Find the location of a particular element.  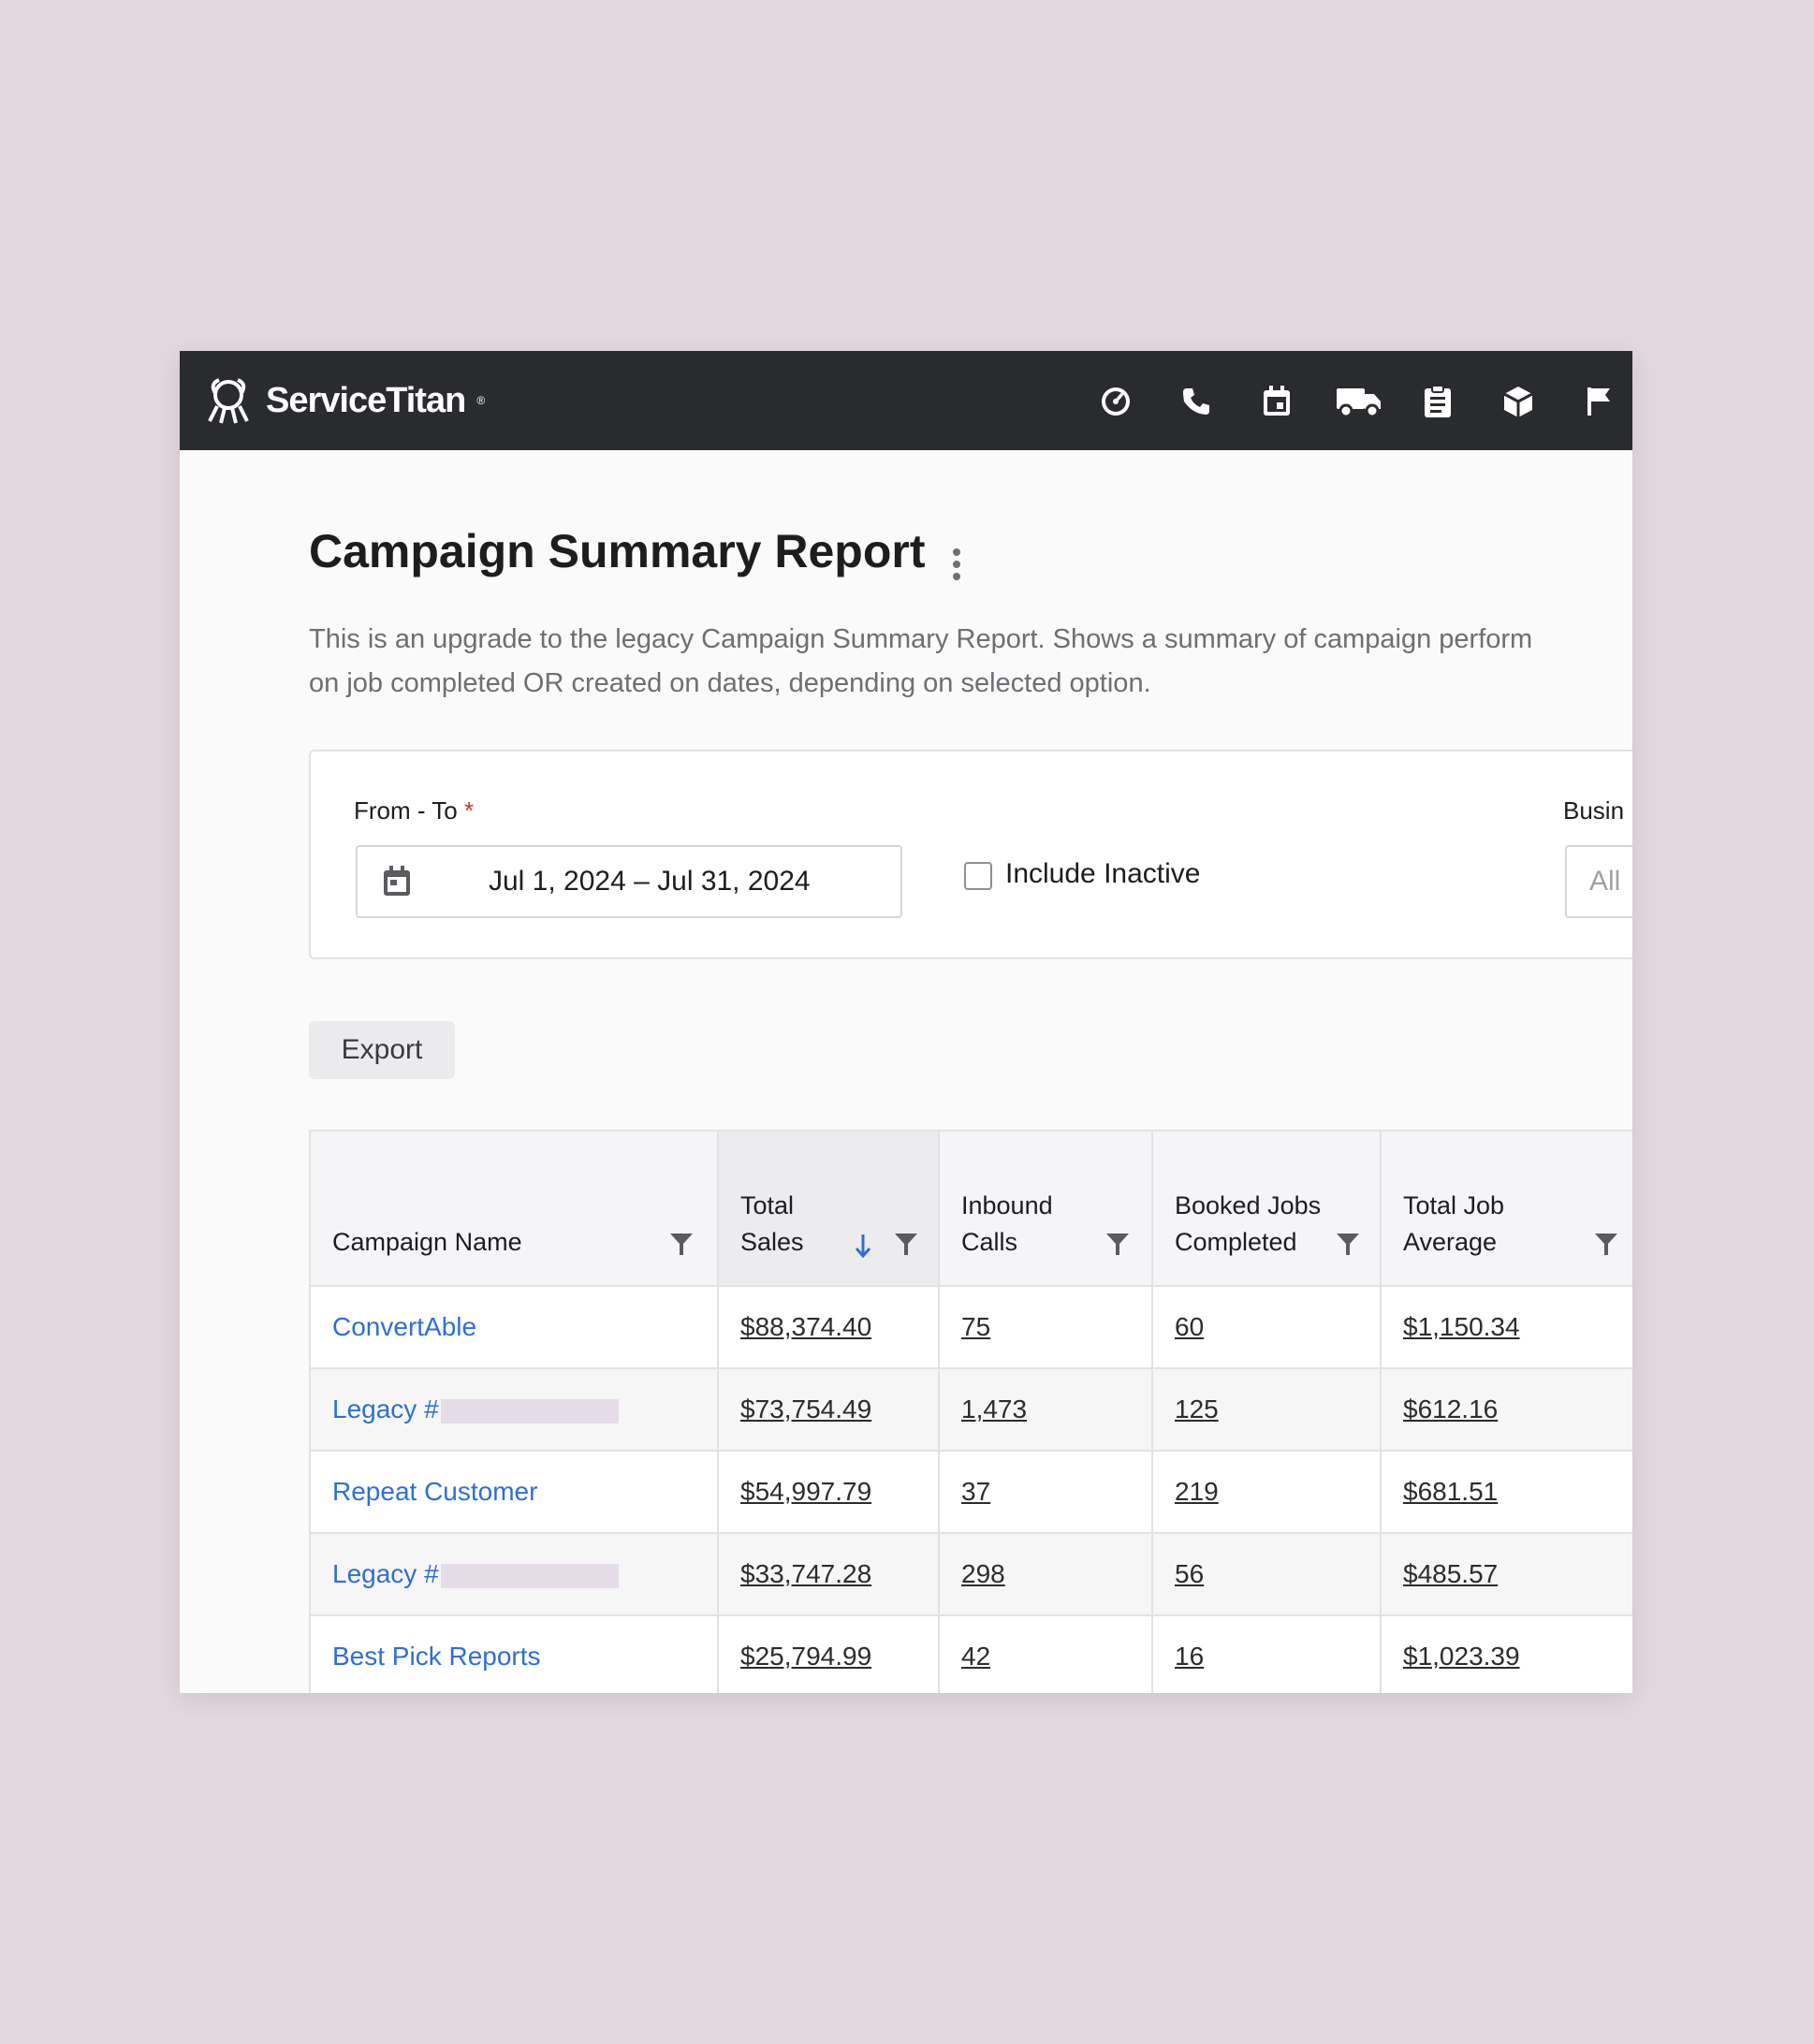

business-unit-select: All is located at coordinates (1598, 882).